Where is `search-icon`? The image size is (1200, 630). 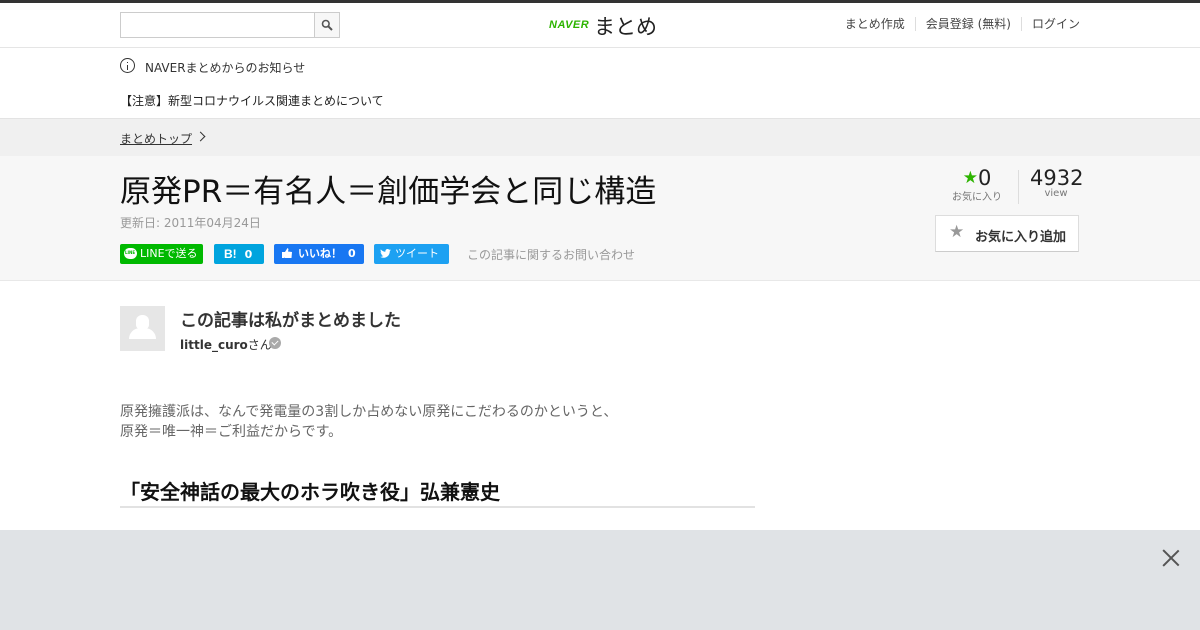
search-icon is located at coordinates (327, 25).